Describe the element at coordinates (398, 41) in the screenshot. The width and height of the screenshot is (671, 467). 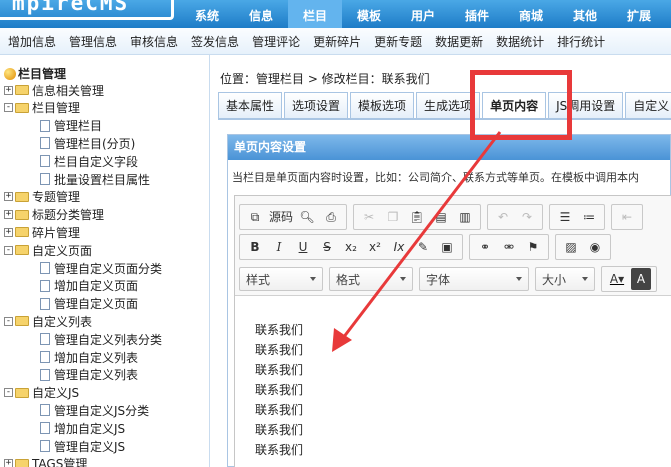
I see `subnav-item: 更新专题` at that location.